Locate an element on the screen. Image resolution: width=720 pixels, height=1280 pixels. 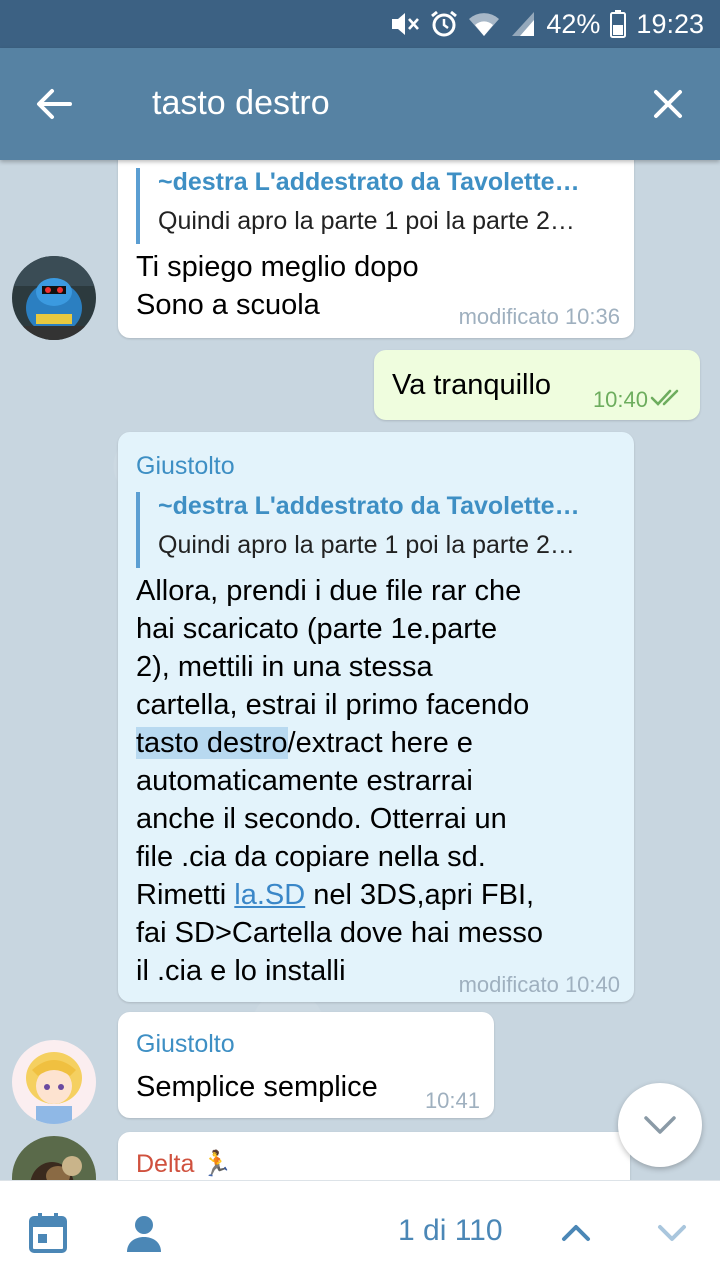
calendar-icon is located at coordinates (48, 1233).